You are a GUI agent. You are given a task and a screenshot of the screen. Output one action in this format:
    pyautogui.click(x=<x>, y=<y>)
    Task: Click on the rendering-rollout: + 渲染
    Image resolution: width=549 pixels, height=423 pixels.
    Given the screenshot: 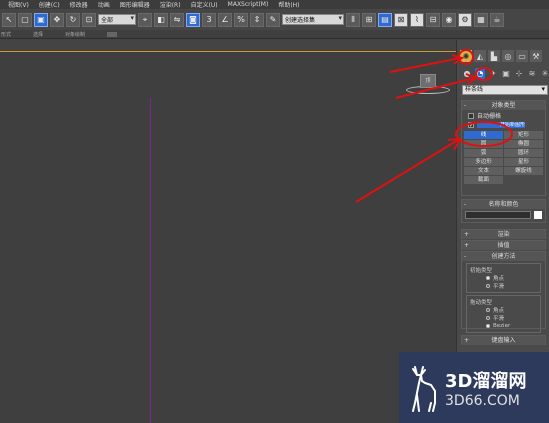 What is the action you would take?
    pyautogui.click(x=503, y=234)
    